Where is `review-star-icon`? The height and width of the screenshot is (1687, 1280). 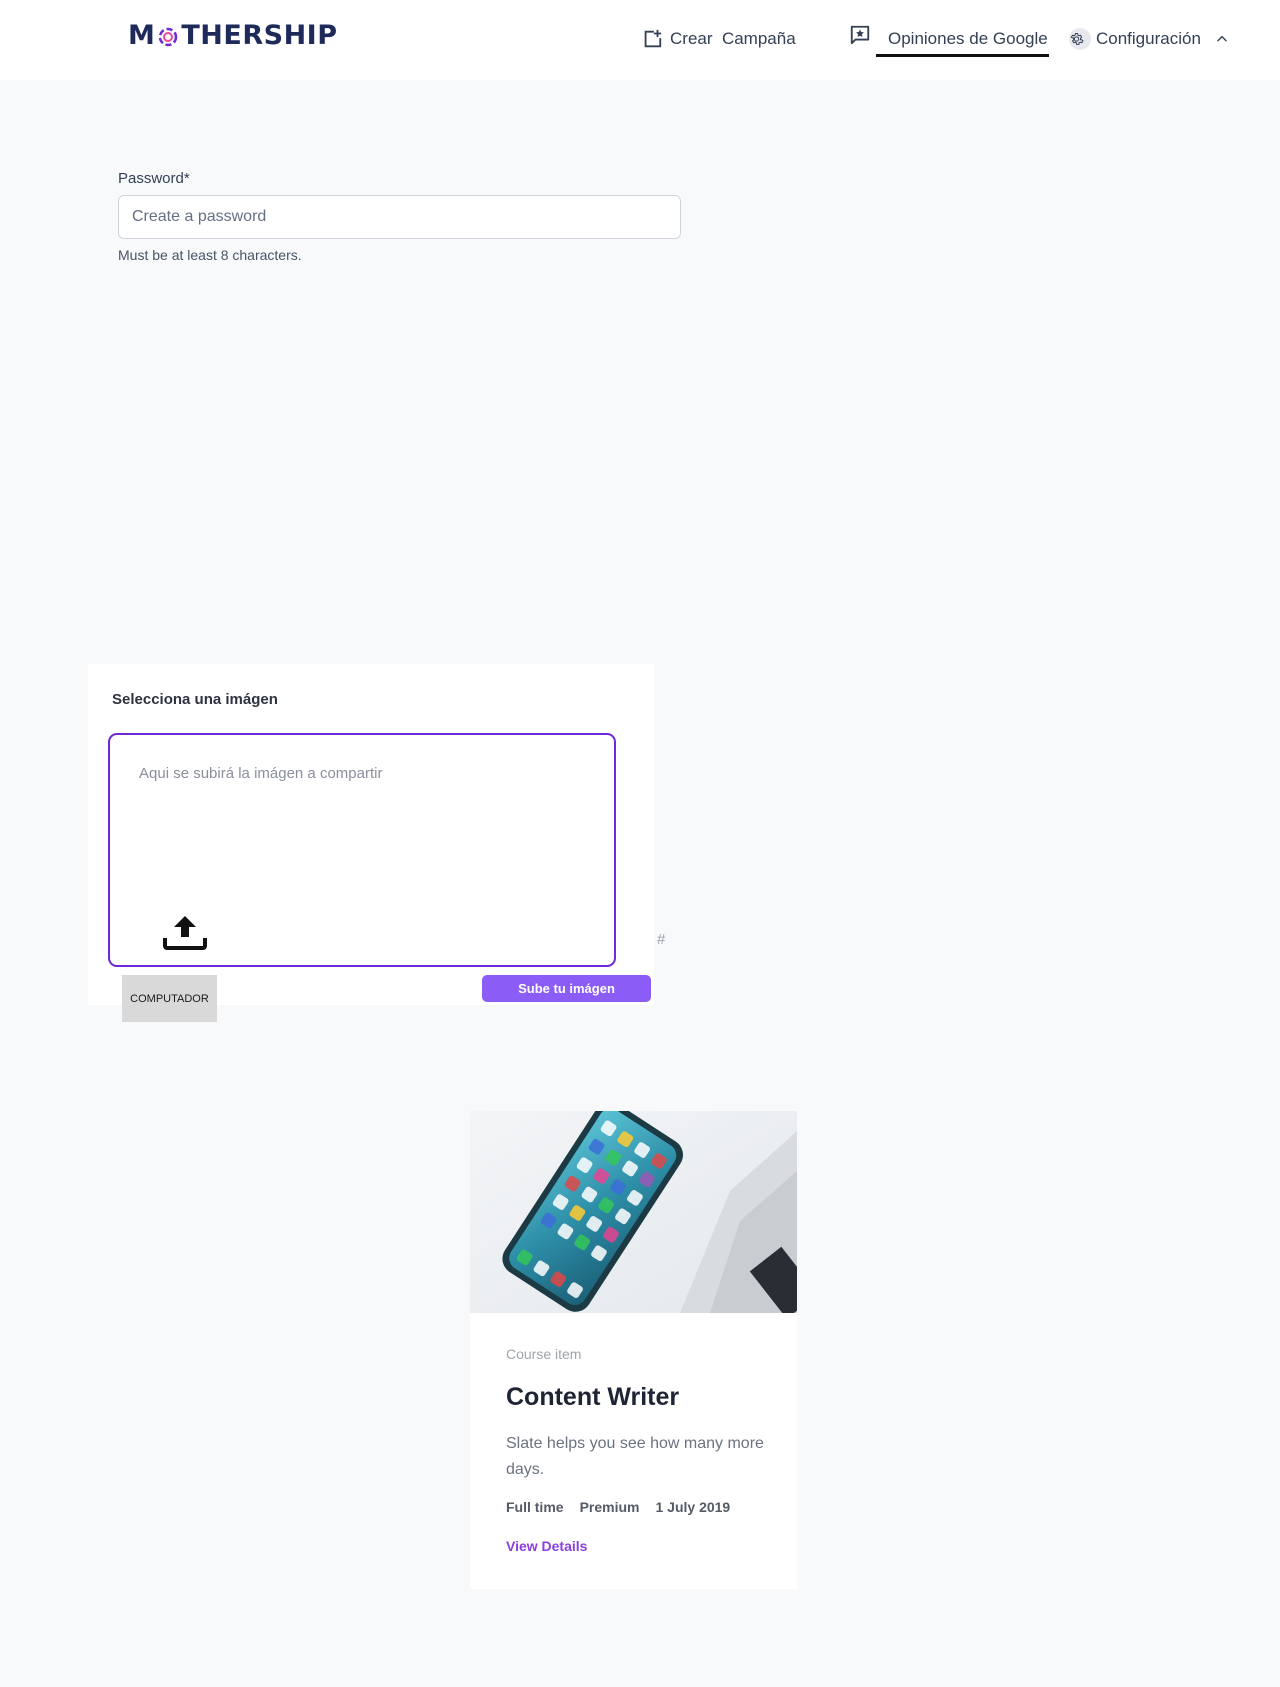 review-star-icon is located at coordinates (860, 35).